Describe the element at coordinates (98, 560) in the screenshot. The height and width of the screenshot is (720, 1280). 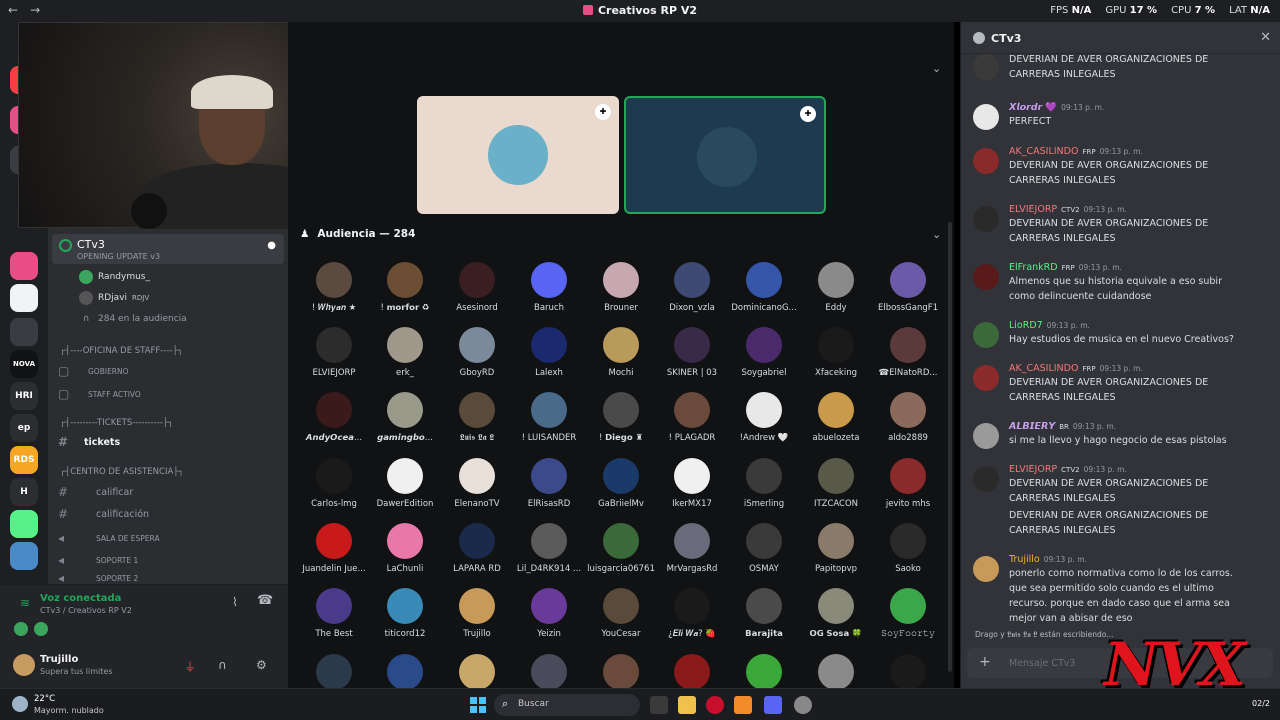
I see `channel-soporte-1: ◂ SOPORTE 1` at that location.